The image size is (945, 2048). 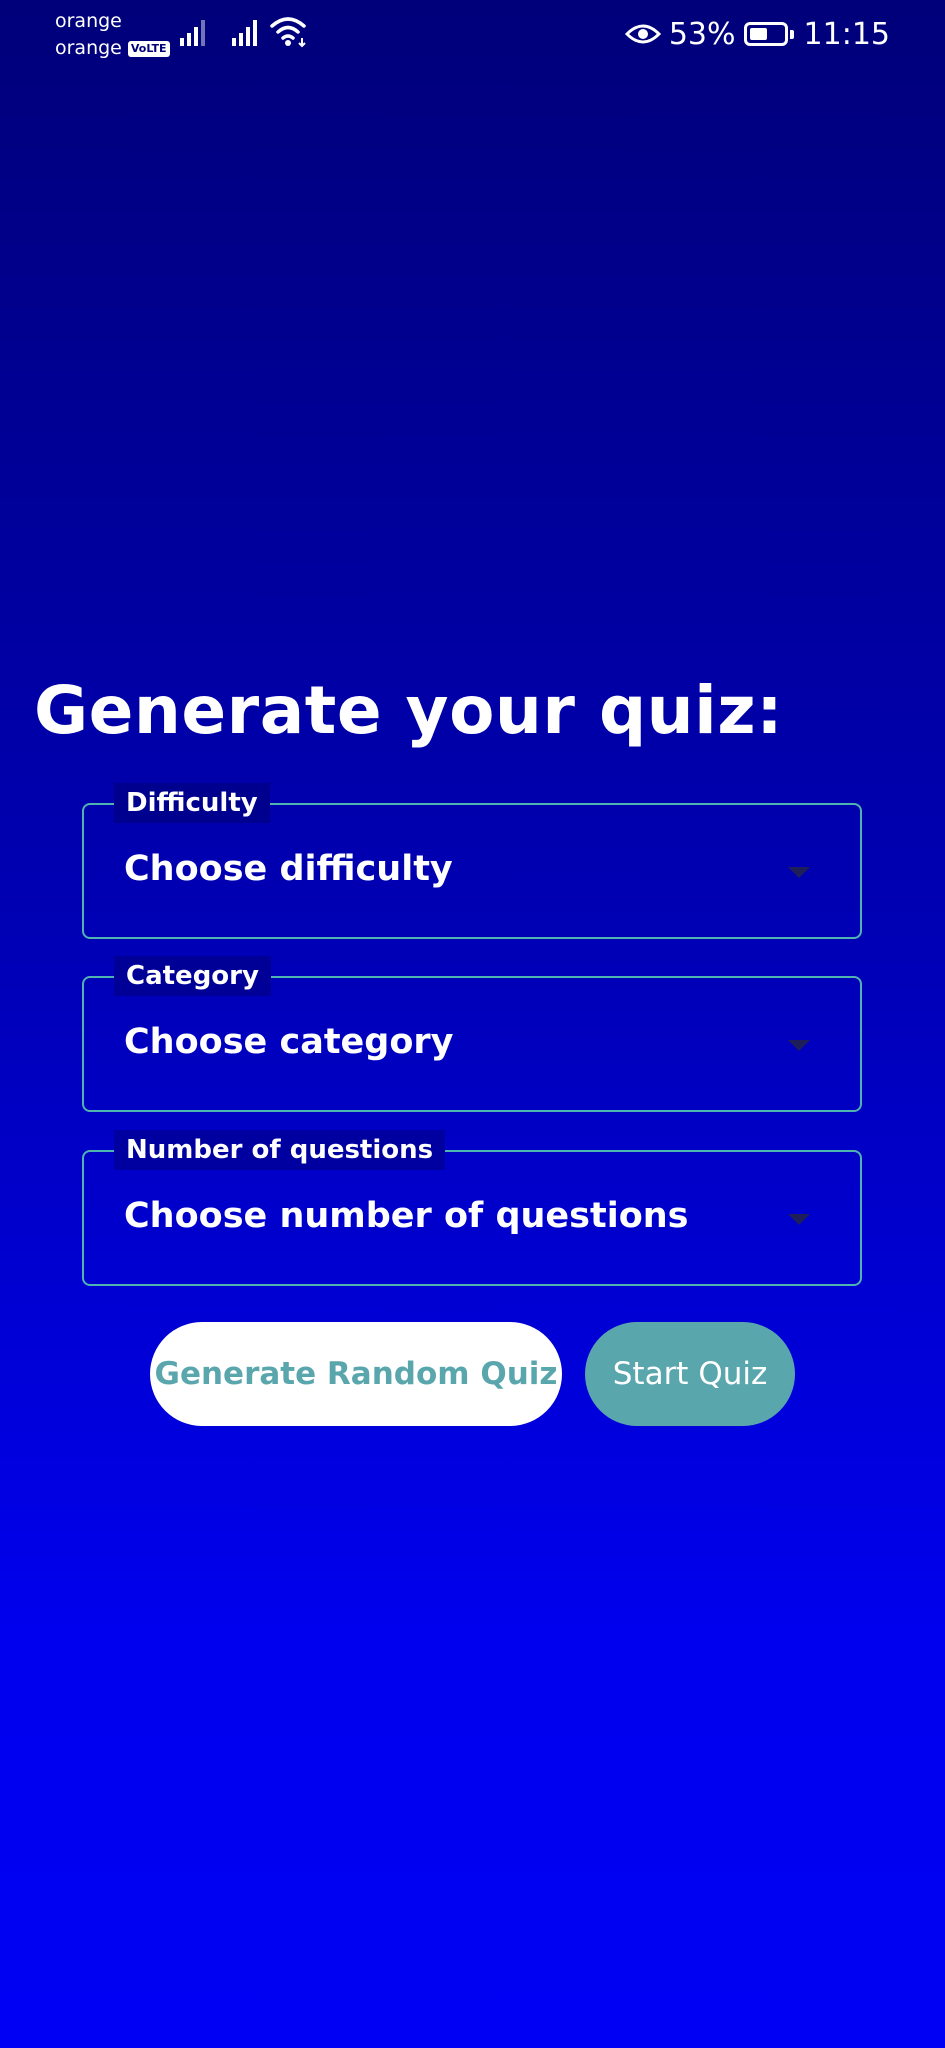 I want to click on category-value: Choose category, so click(x=289, y=1042).